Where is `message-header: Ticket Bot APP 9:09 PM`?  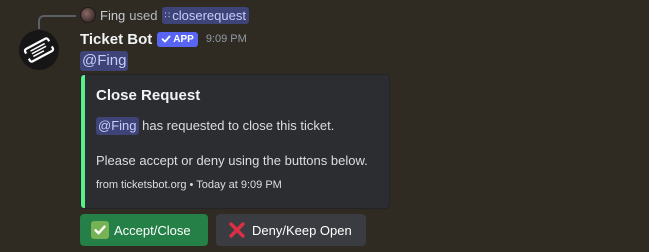 message-header: Ticket Bot APP 9:09 PM is located at coordinates (163, 39).